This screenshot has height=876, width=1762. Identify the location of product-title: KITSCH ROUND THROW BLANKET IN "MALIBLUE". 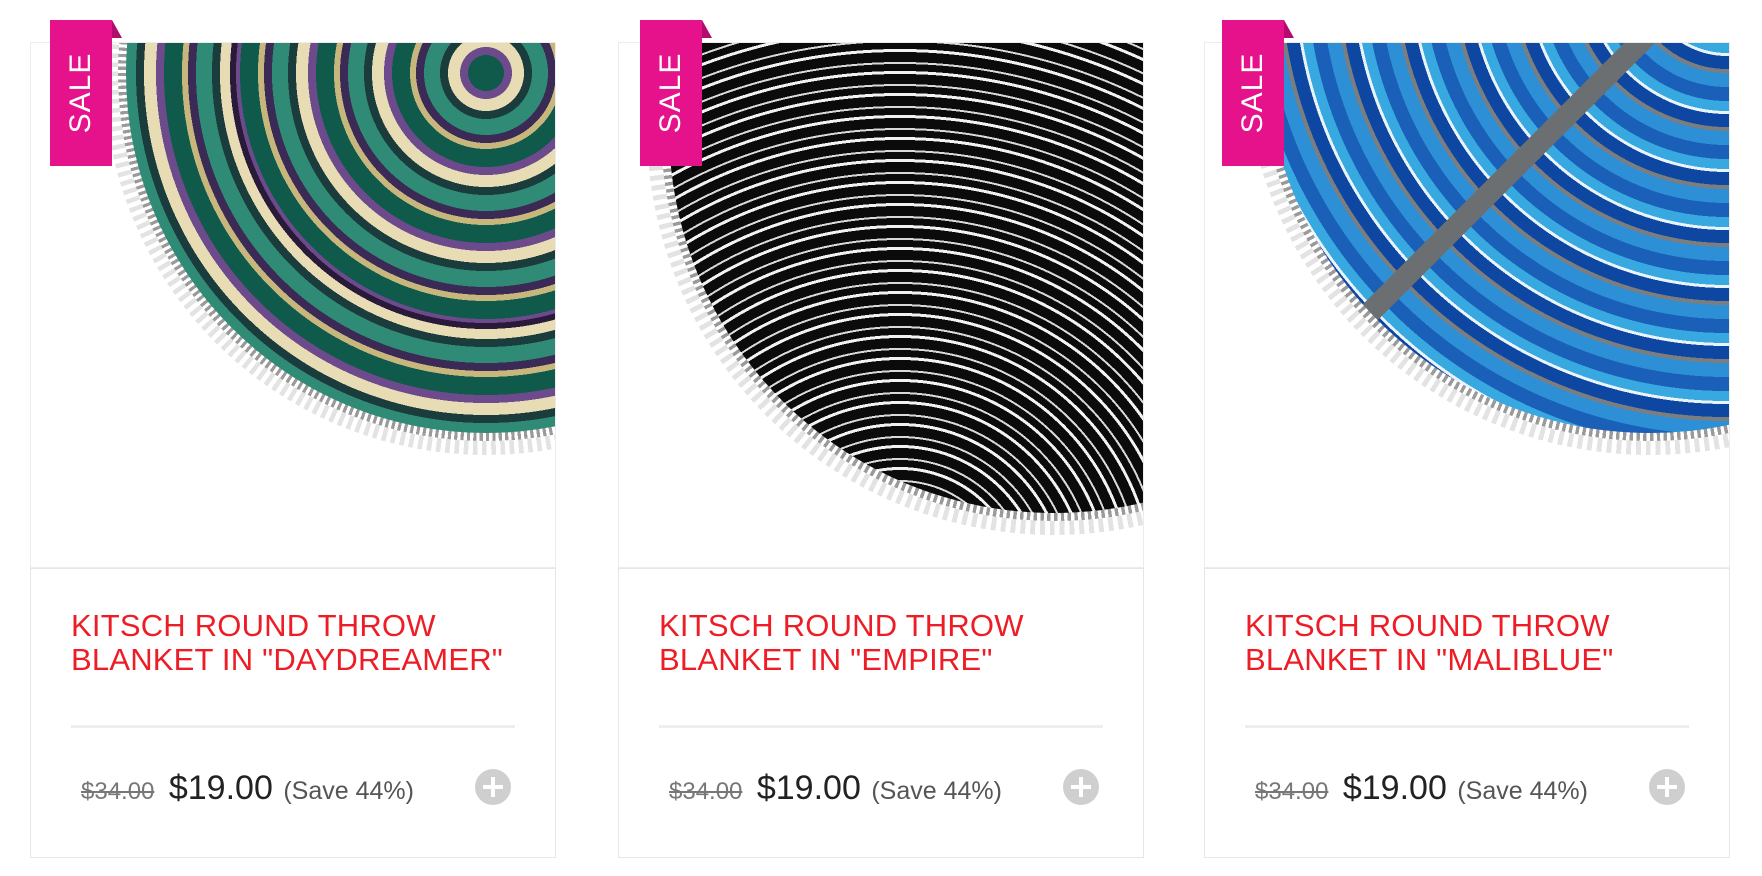
(1465, 643).